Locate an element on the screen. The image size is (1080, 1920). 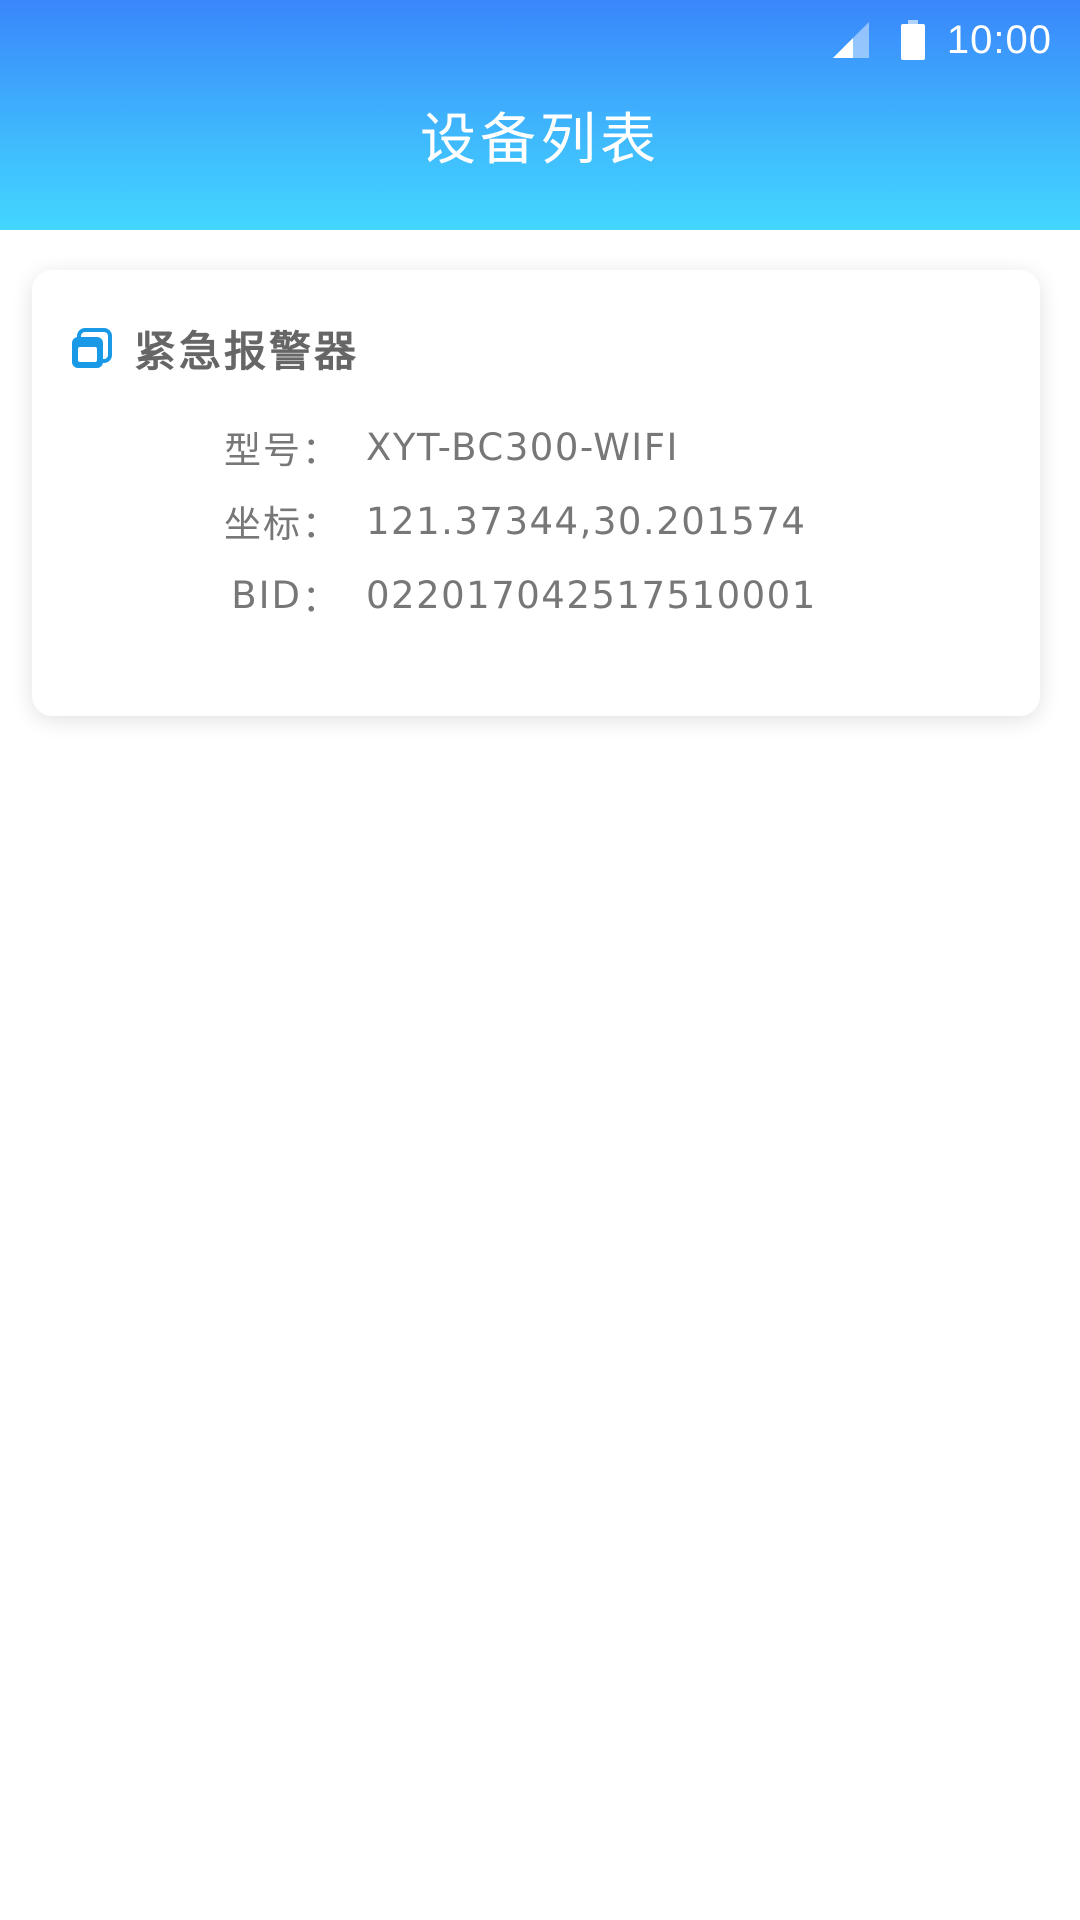
model-value: XYT-BC300-WIFI is located at coordinates (522, 447).